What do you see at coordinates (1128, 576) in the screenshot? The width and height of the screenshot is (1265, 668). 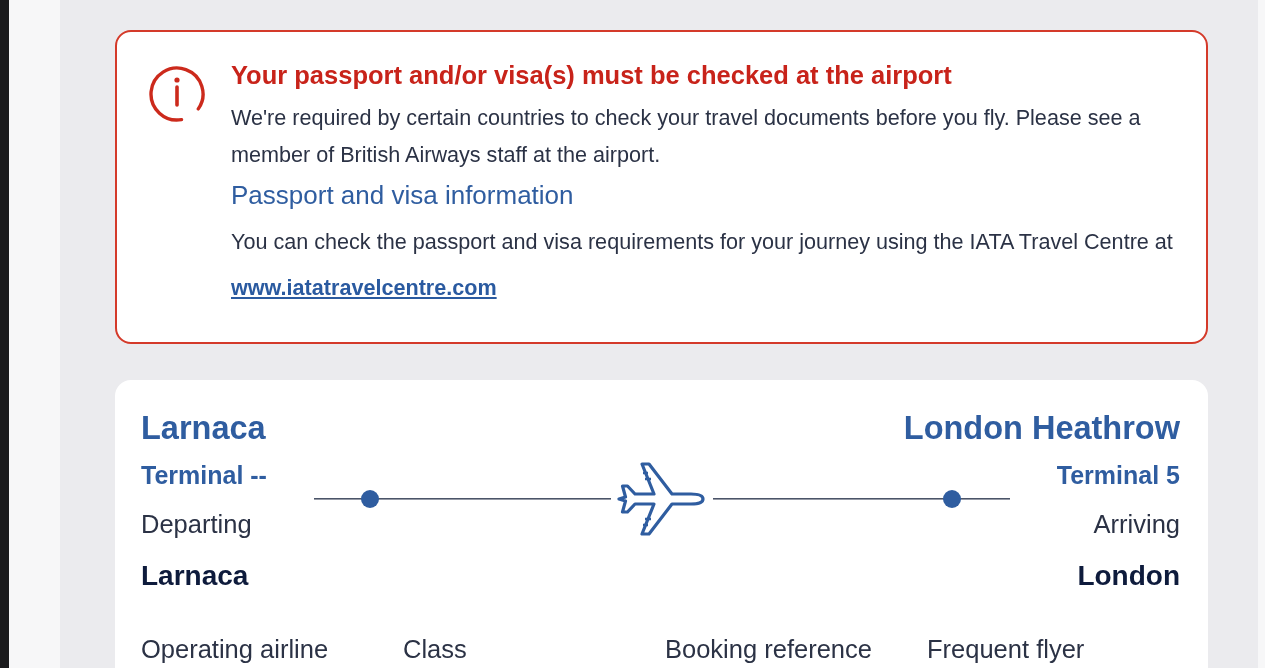 I see `city-name: London` at bounding box center [1128, 576].